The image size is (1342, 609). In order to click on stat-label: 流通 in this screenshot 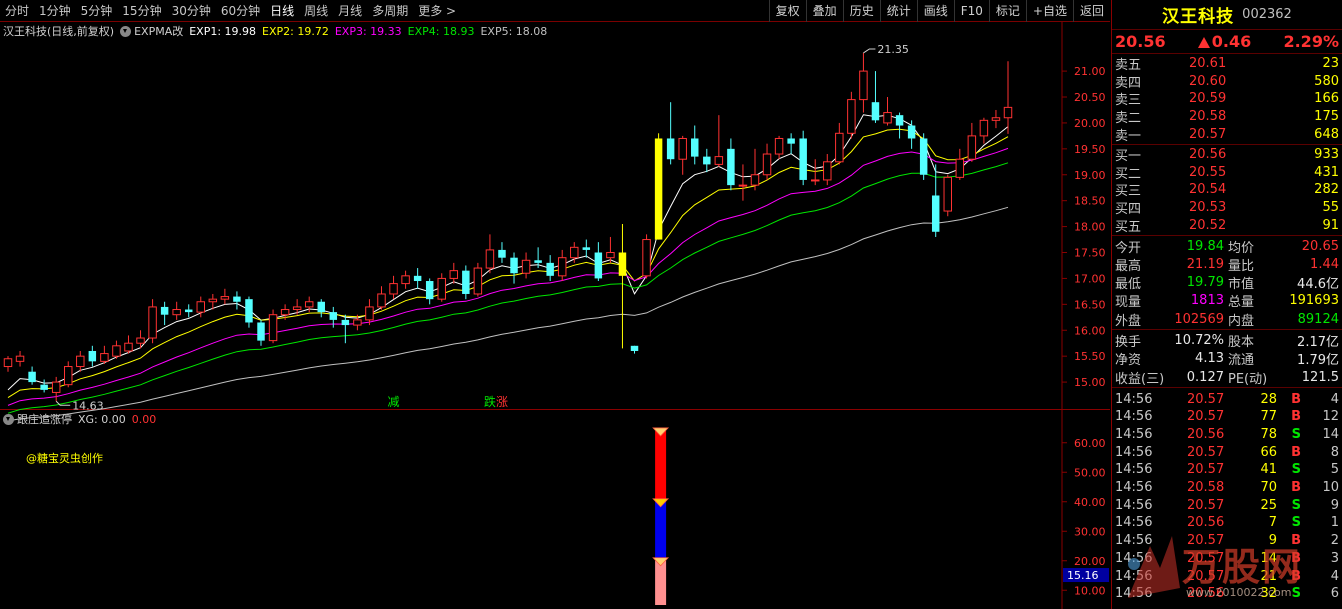, I will do `click(1241, 361)`.